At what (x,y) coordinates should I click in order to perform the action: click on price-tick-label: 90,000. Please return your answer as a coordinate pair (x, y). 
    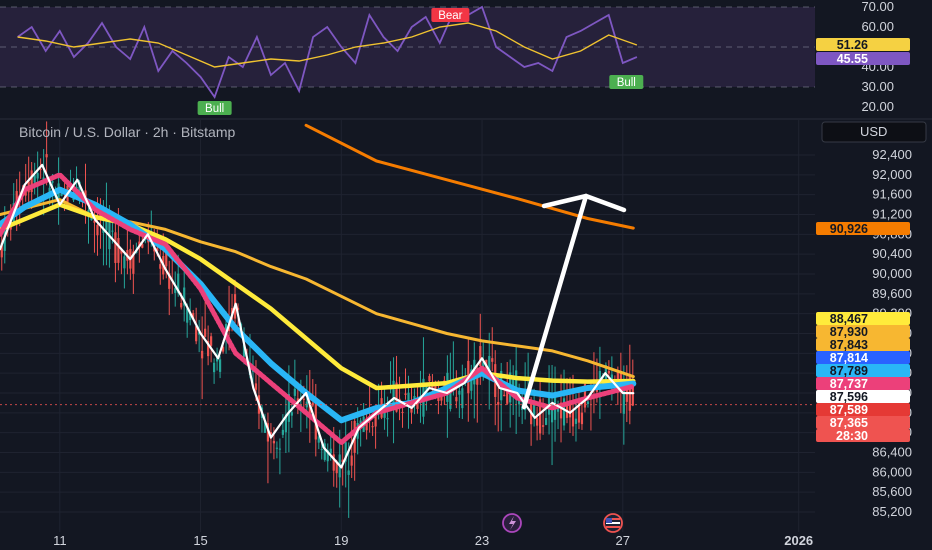
    Looking at the image, I should click on (892, 273).